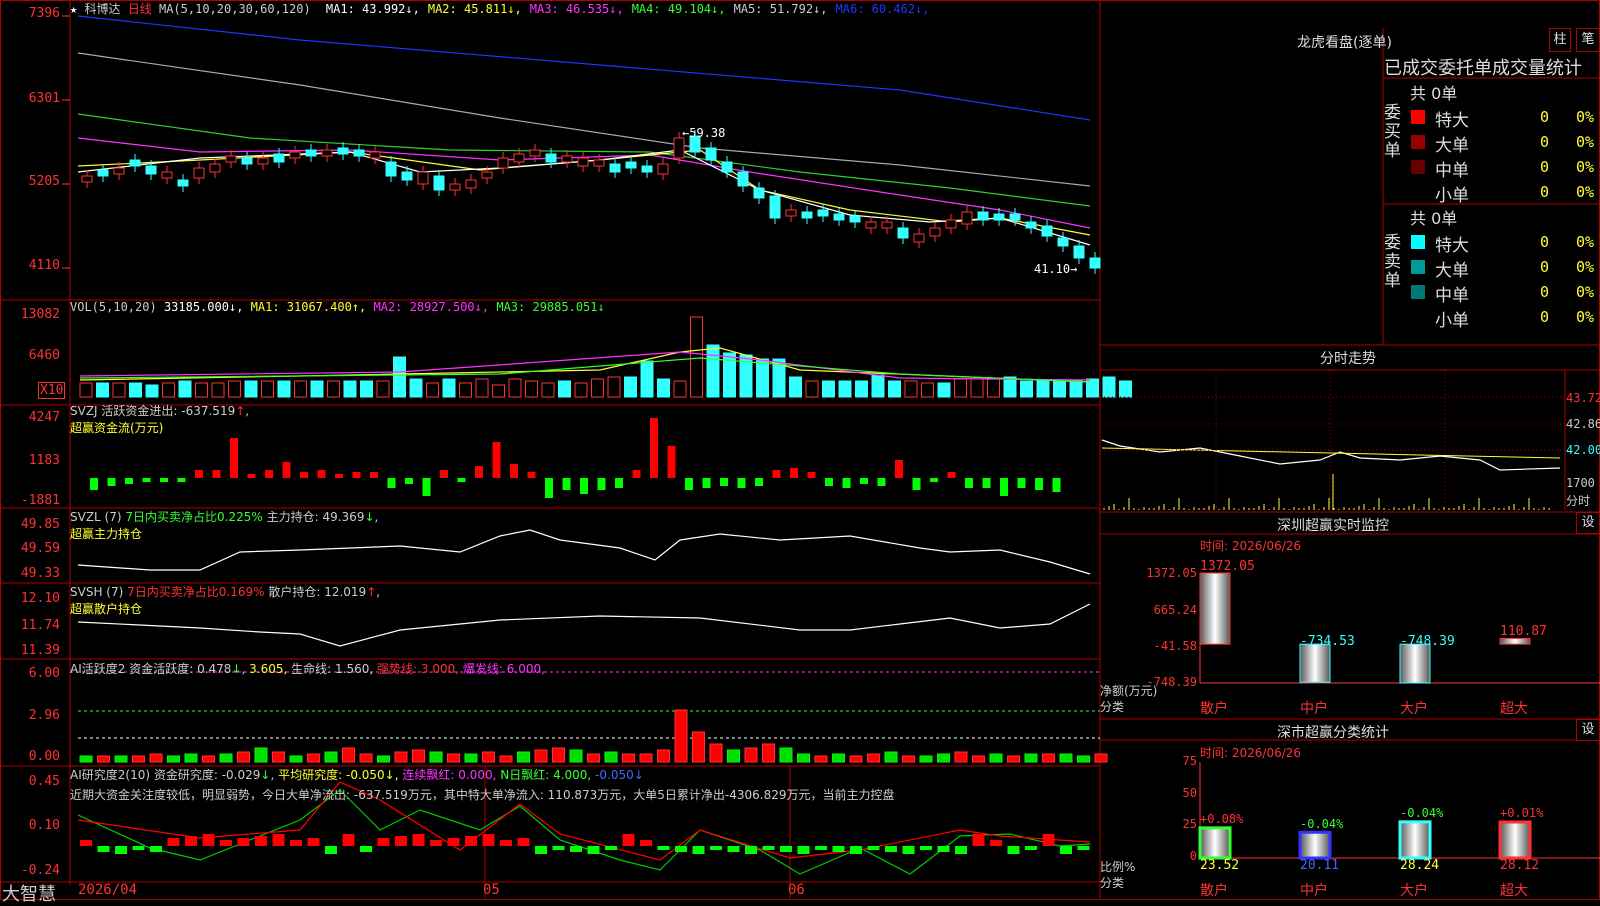 The image size is (1600, 906). I want to click on order-type-label: 特大, so click(1452, 121).